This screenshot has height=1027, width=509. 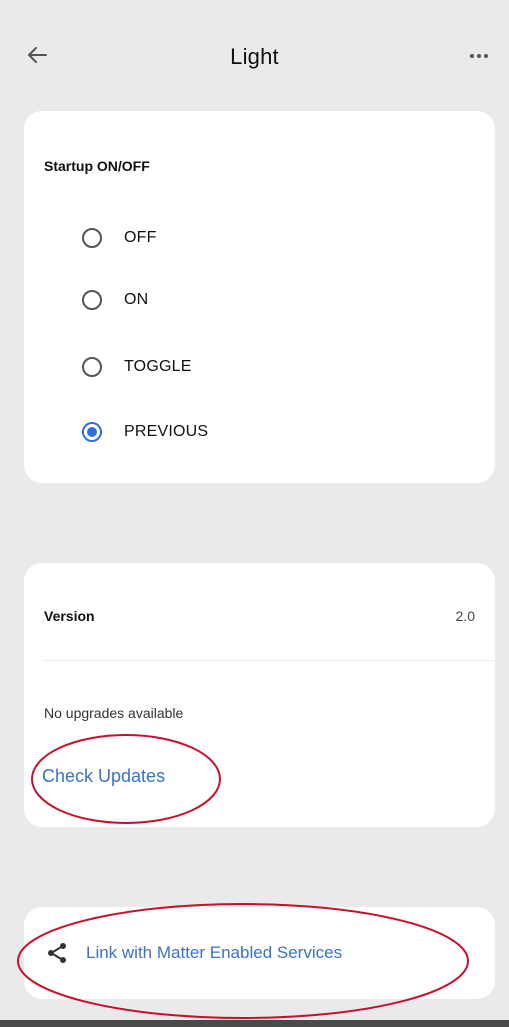 What do you see at coordinates (114, 713) in the screenshot?
I see `upgrade-status-text: No upgrades available` at bounding box center [114, 713].